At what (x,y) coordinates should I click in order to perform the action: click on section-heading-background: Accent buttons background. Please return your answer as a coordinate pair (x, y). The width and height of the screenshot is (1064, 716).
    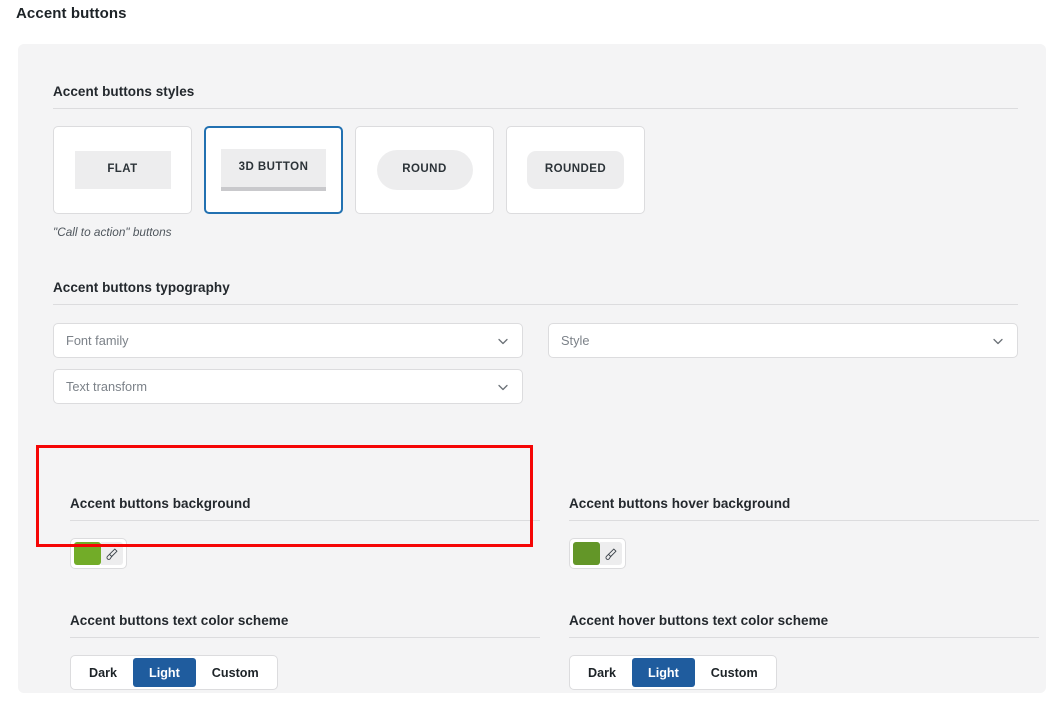
    Looking at the image, I should click on (160, 503).